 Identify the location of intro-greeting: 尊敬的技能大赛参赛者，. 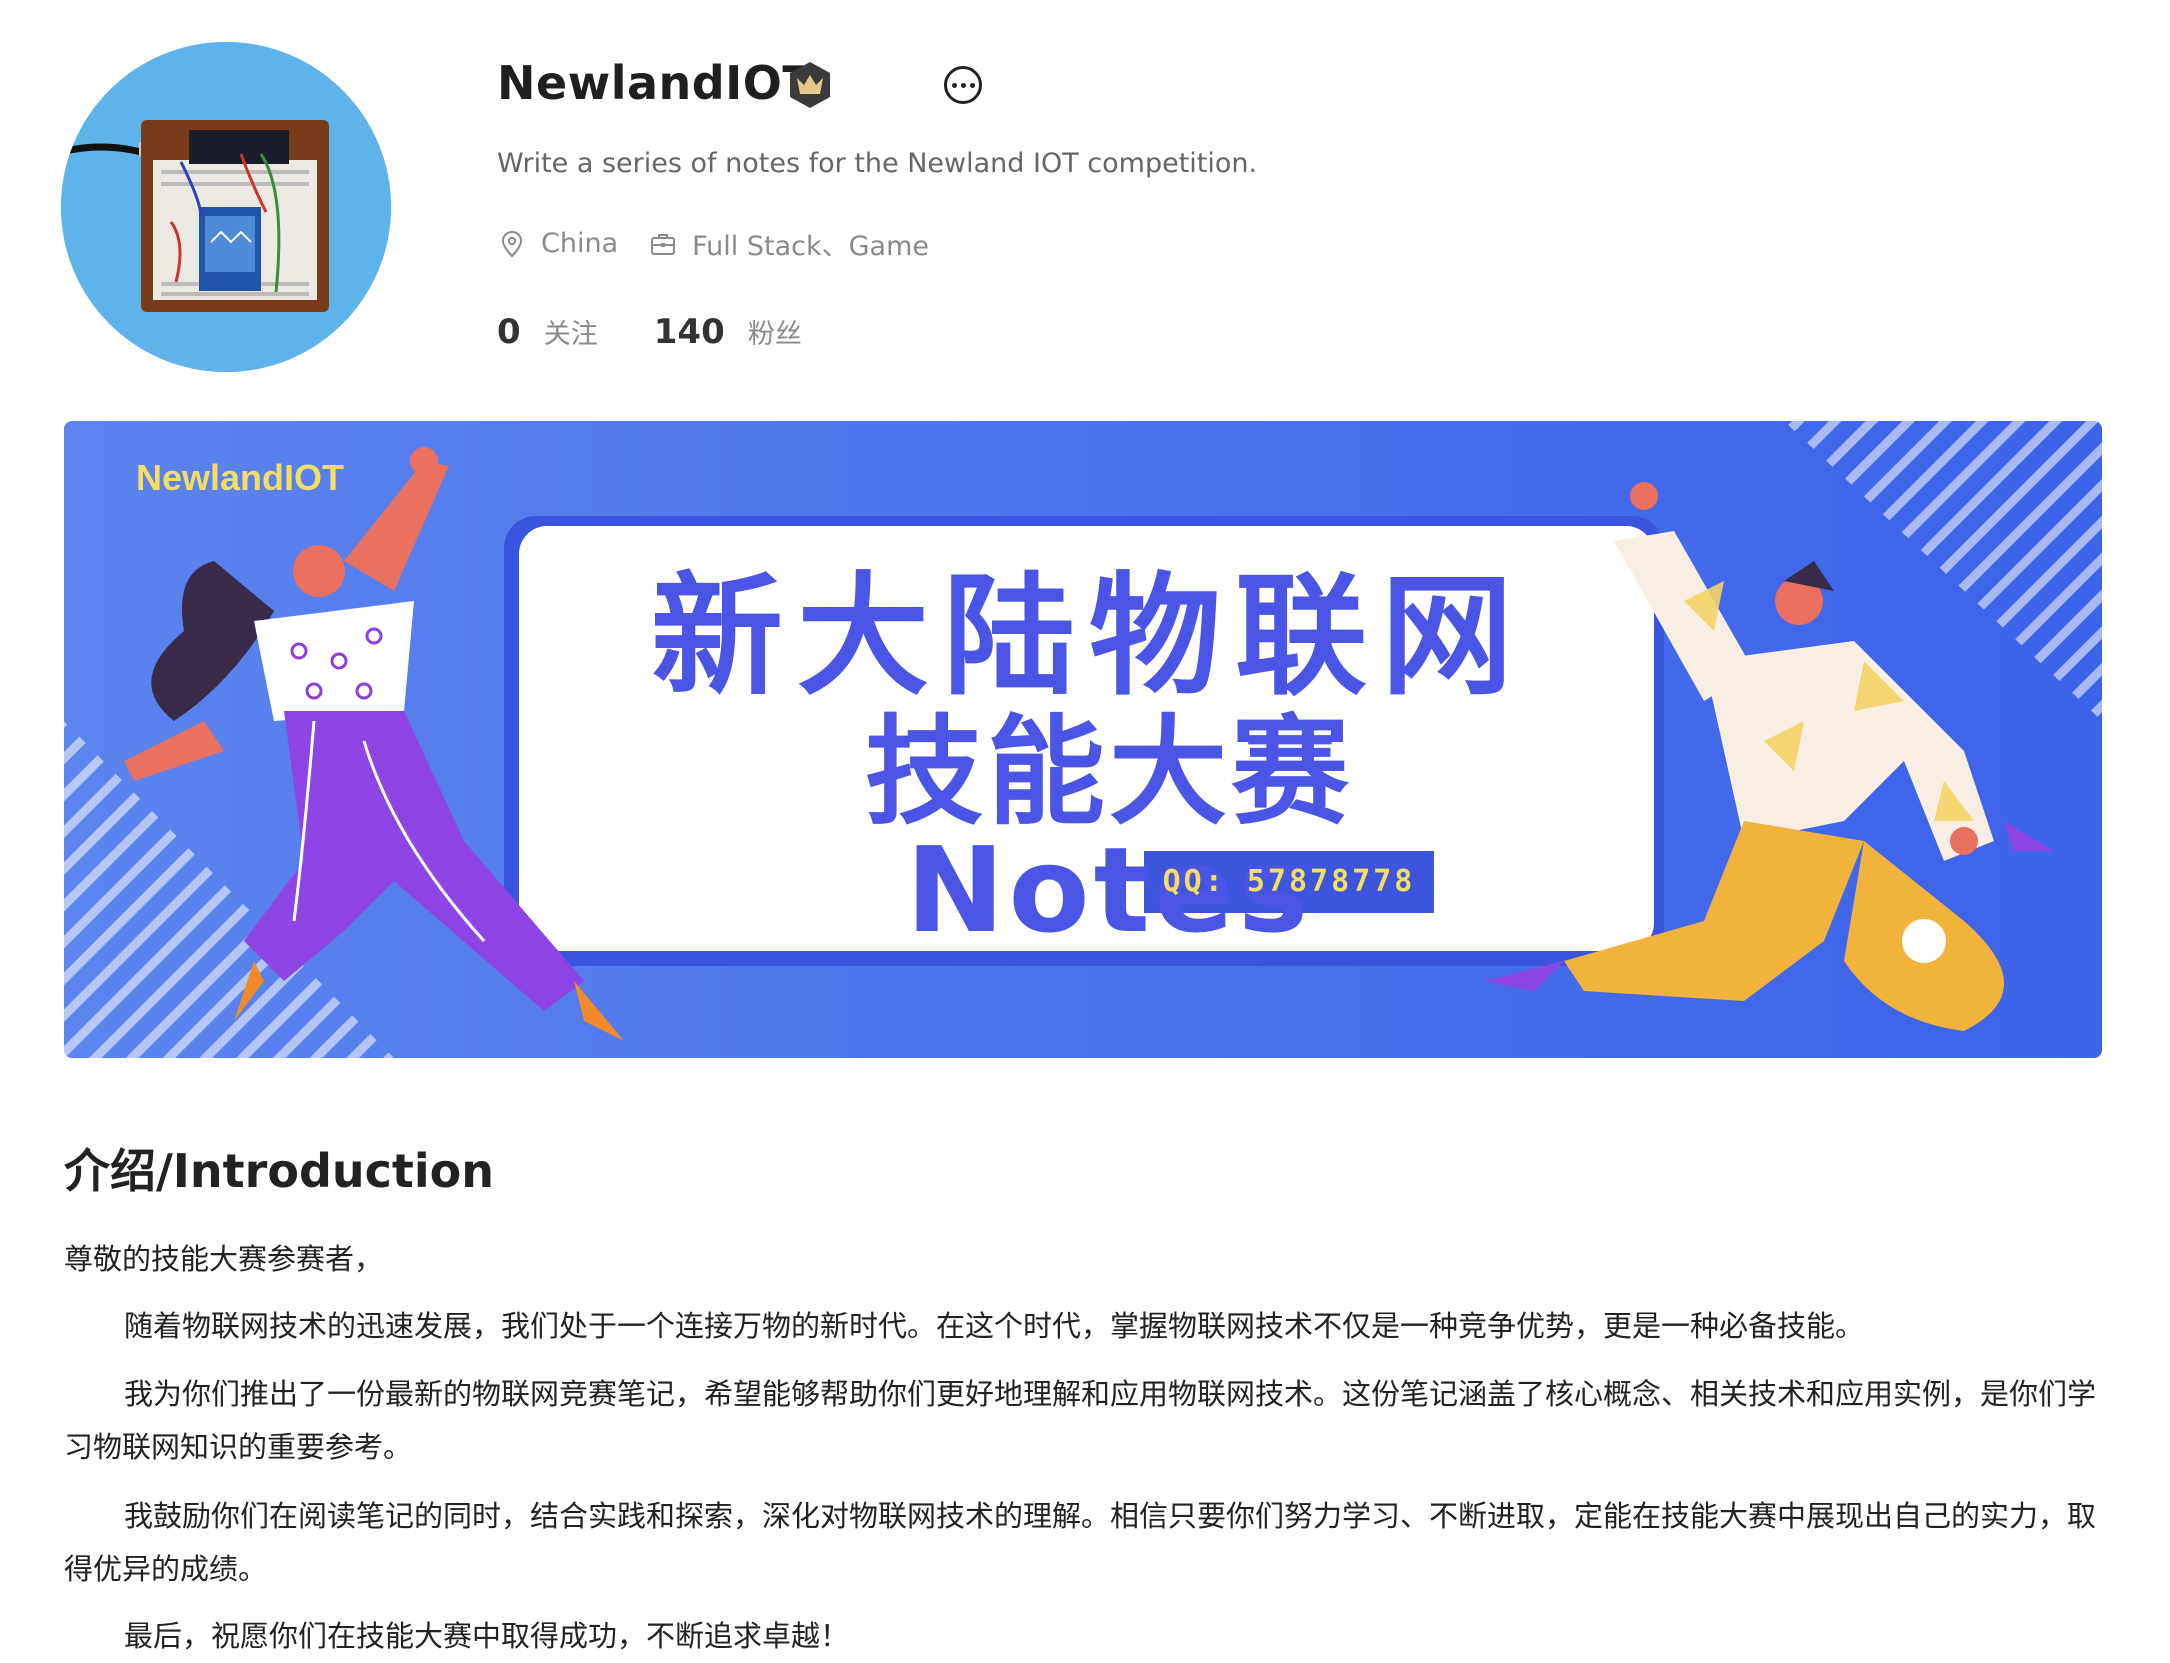
(224, 1259).